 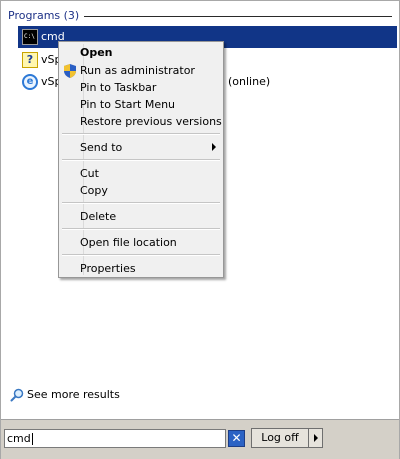 I want to click on menu-item-open: Open, so click(x=96, y=52).